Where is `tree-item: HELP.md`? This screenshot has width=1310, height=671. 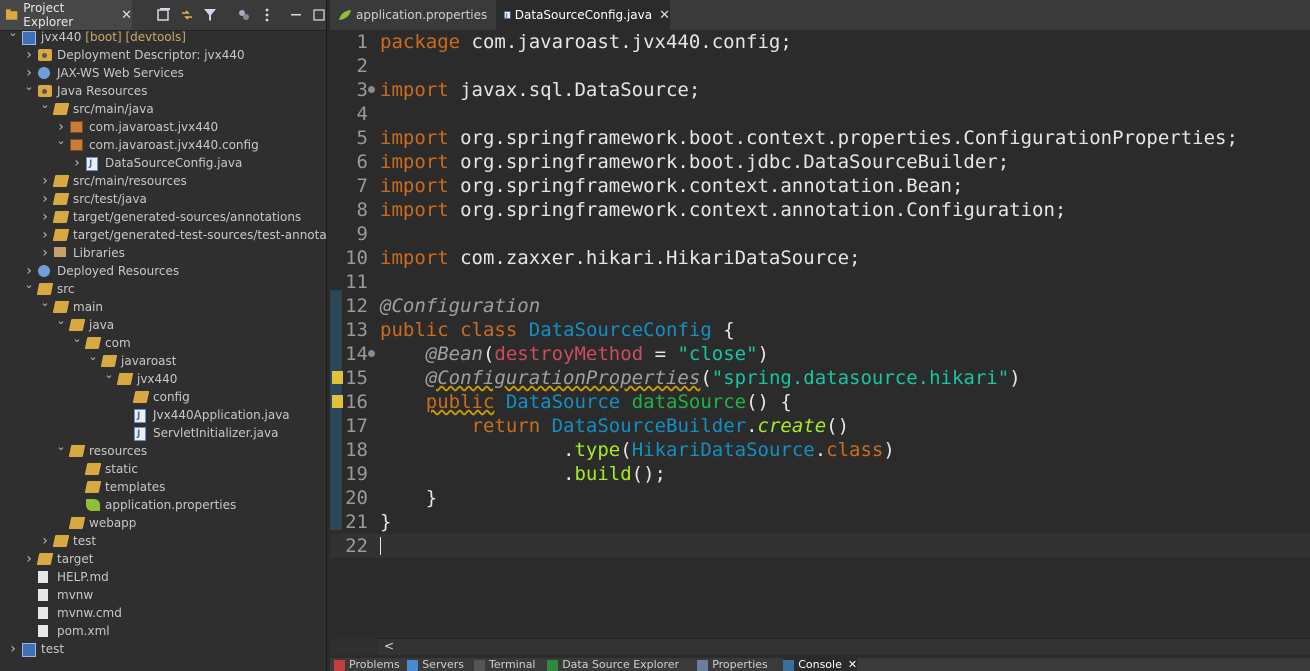
tree-item: HELP.md is located at coordinates (163, 577).